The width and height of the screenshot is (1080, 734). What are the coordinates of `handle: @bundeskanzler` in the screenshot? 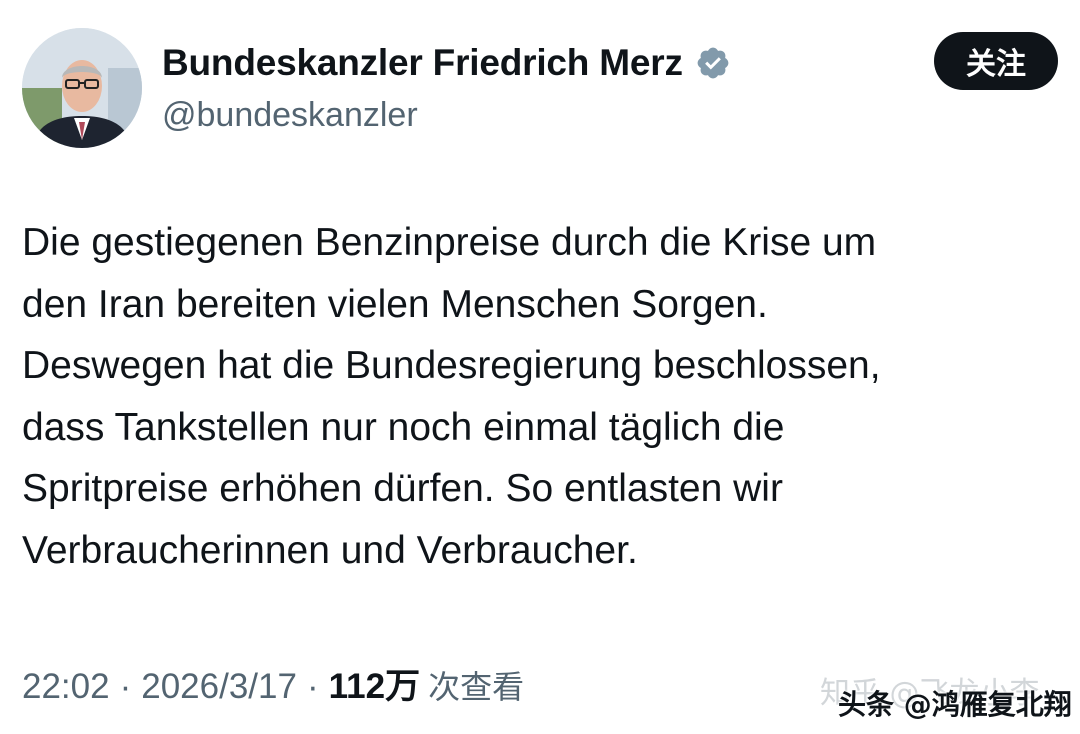 It's located at (446, 115).